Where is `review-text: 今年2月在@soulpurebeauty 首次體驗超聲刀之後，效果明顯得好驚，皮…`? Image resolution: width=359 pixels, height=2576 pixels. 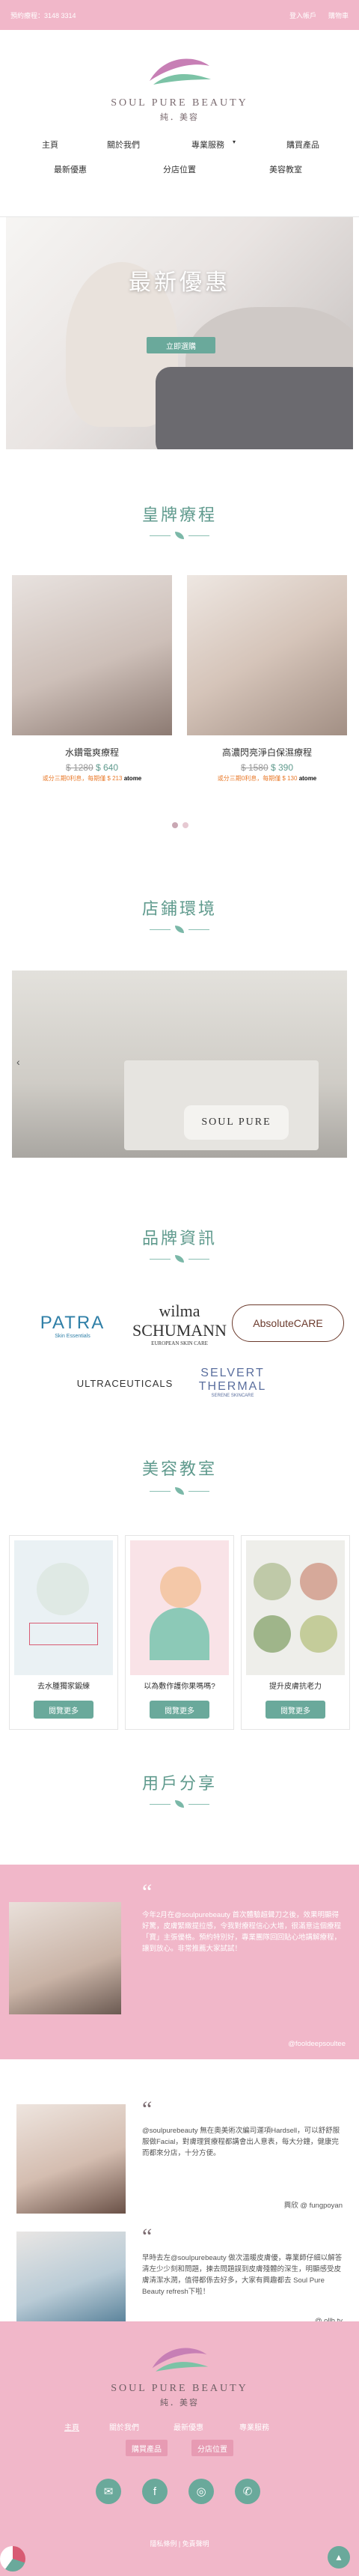
review-text: 今年2月在@soulpurebeauty 首次體驗超聲刀之後，效果明顯得好驚，皮… is located at coordinates (242, 1932).